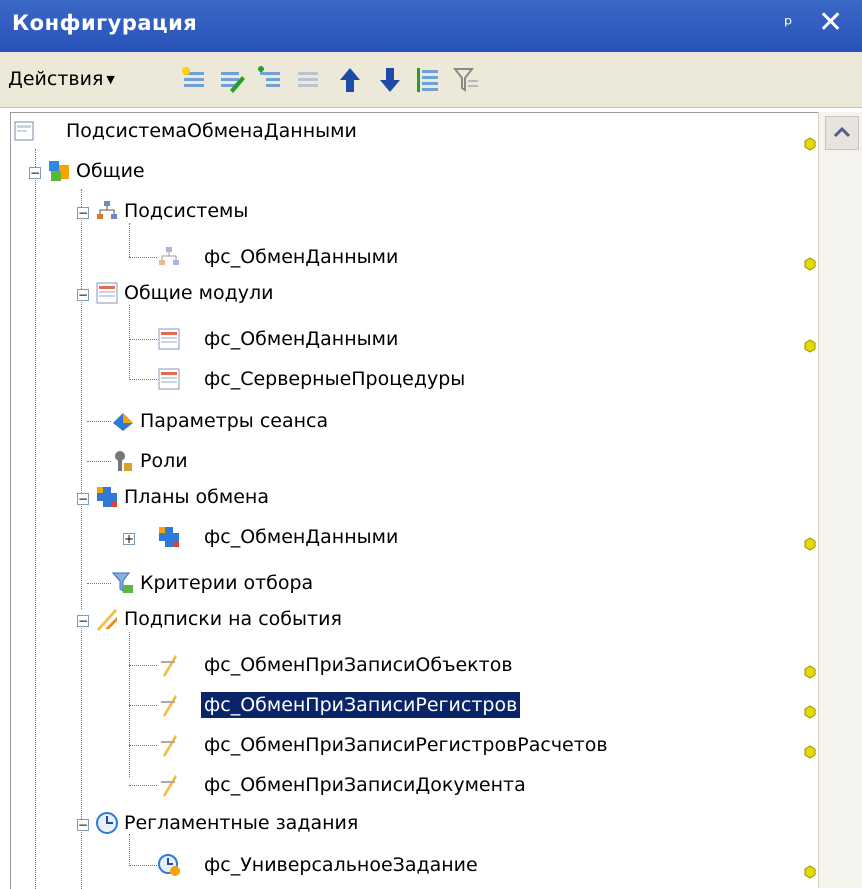 The height and width of the screenshot is (889, 862). I want to click on tree-item-roles: Роли, so click(164, 461).